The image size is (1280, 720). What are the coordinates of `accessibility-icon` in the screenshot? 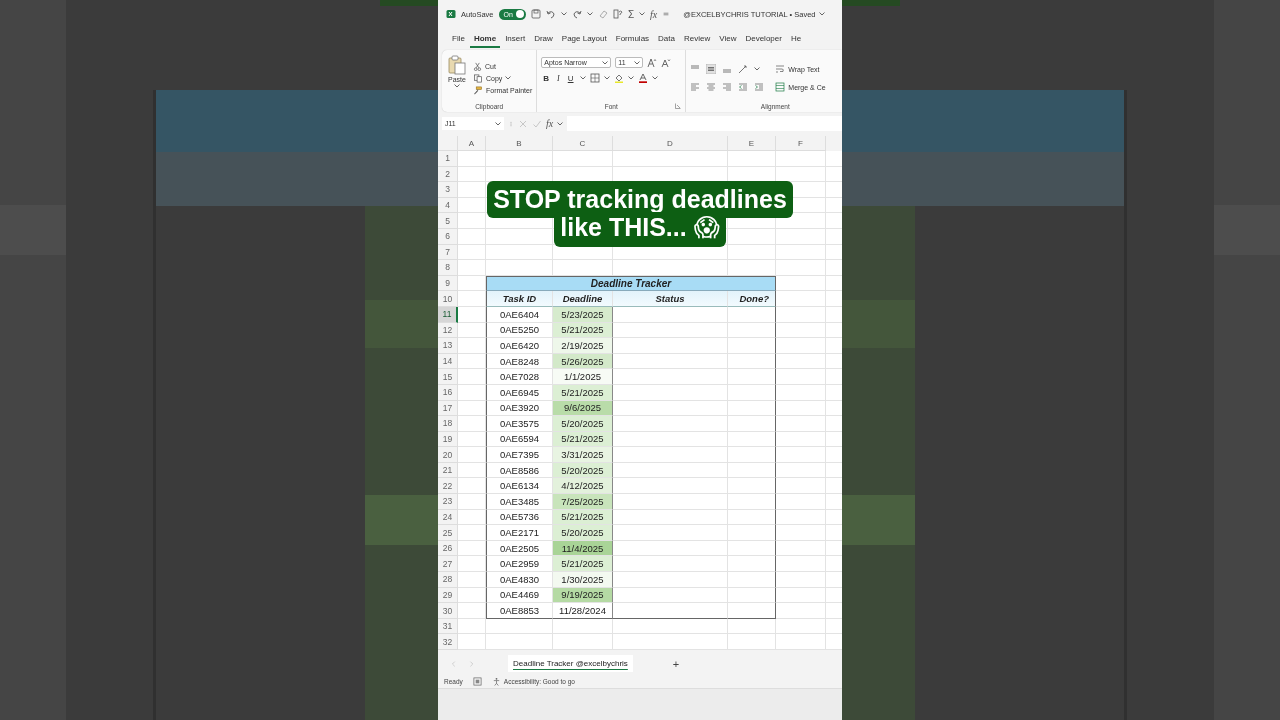 It's located at (496, 681).